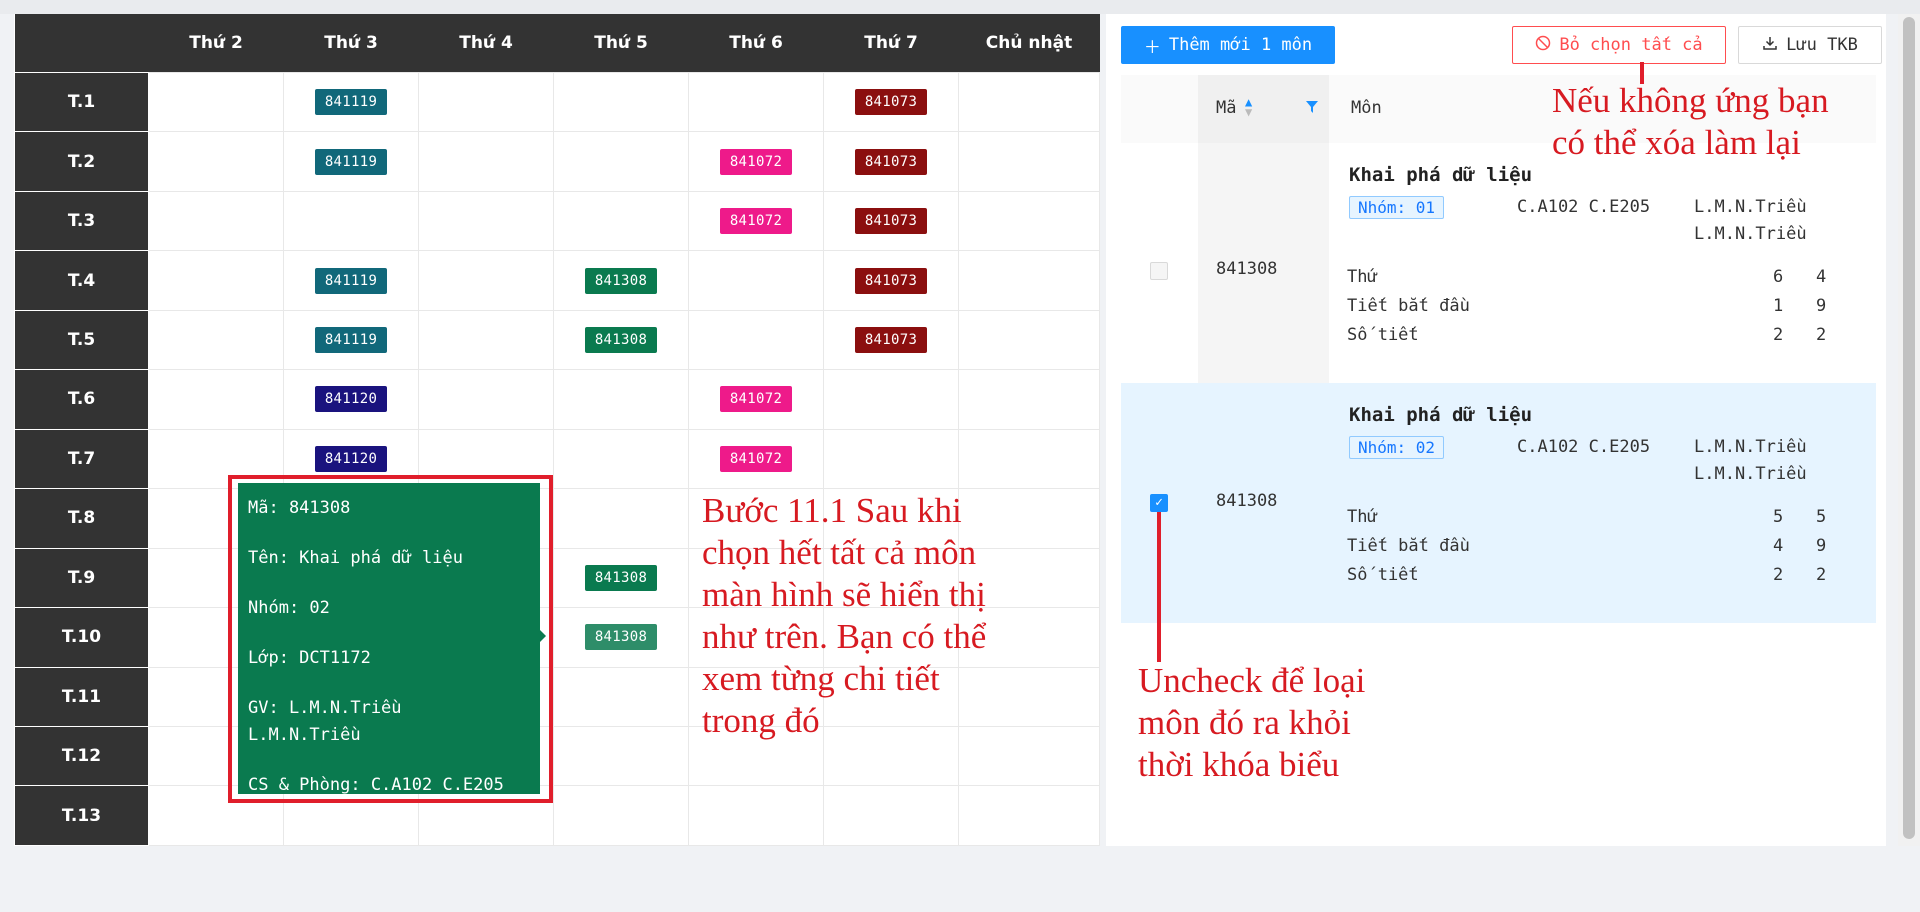 The image size is (1920, 912). I want to click on period-label: T.13, so click(81, 815).